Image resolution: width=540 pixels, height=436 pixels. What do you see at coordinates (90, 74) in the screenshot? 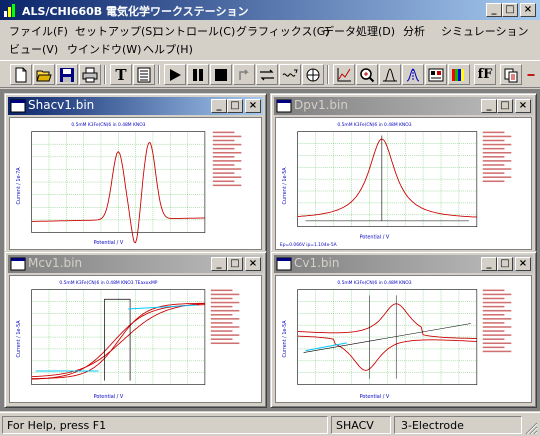
I see `print-icon` at bounding box center [90, 74].